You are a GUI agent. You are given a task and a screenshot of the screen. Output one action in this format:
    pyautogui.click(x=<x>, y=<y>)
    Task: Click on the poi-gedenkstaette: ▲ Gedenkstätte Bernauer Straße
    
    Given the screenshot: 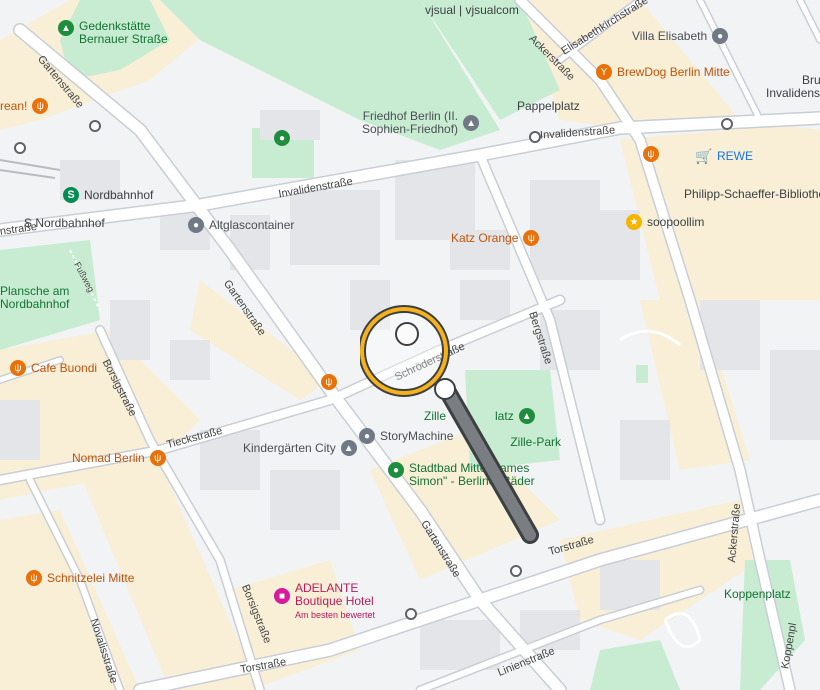 What is the action you would take?
    pyautogui.click(x=113, y=33)
    